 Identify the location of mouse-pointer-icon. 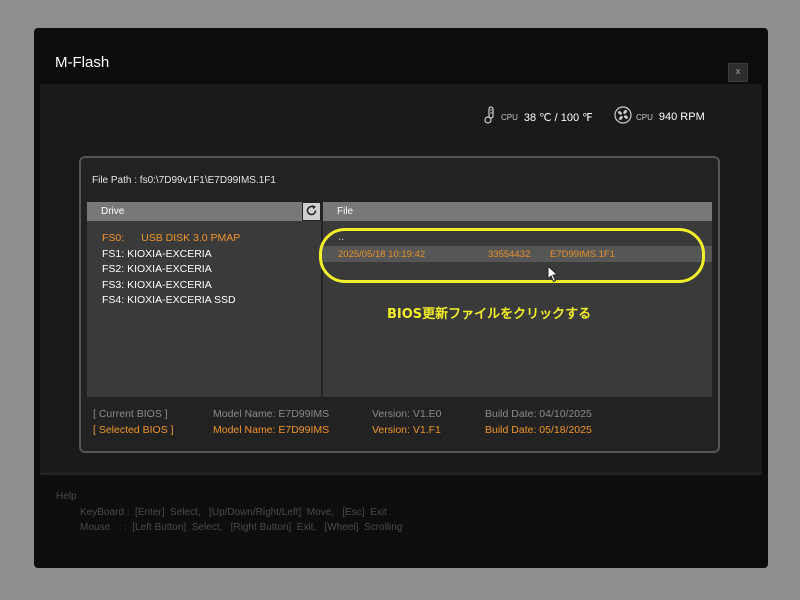
(553, 275).